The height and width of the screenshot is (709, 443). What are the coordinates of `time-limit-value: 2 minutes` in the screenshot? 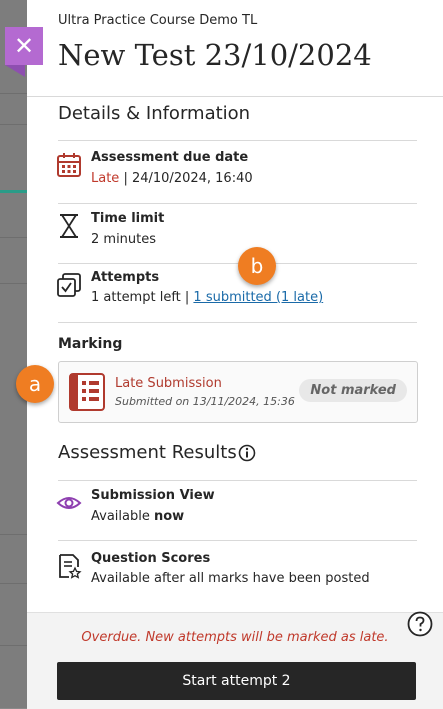 It's located at (124, 239).